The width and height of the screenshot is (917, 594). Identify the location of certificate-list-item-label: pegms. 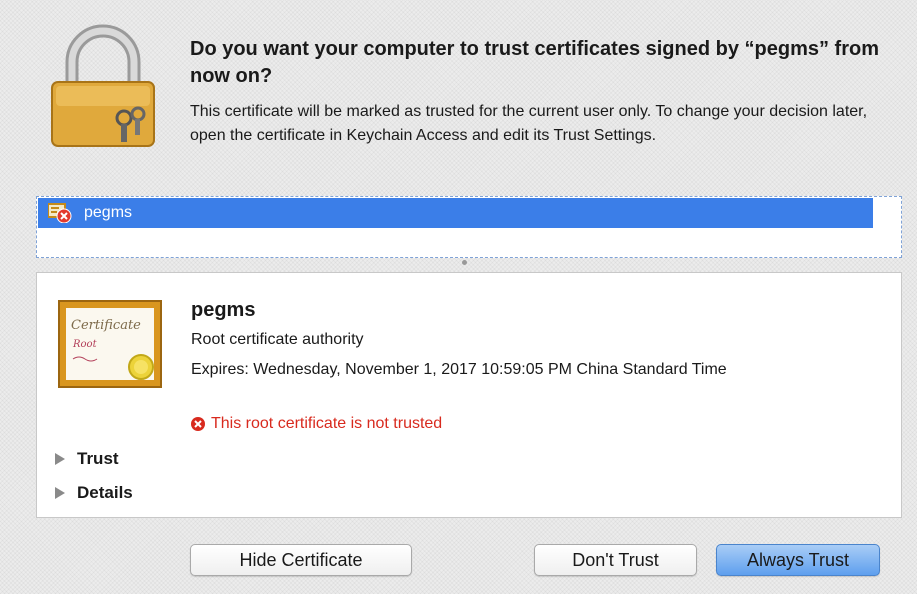
(108, 212).